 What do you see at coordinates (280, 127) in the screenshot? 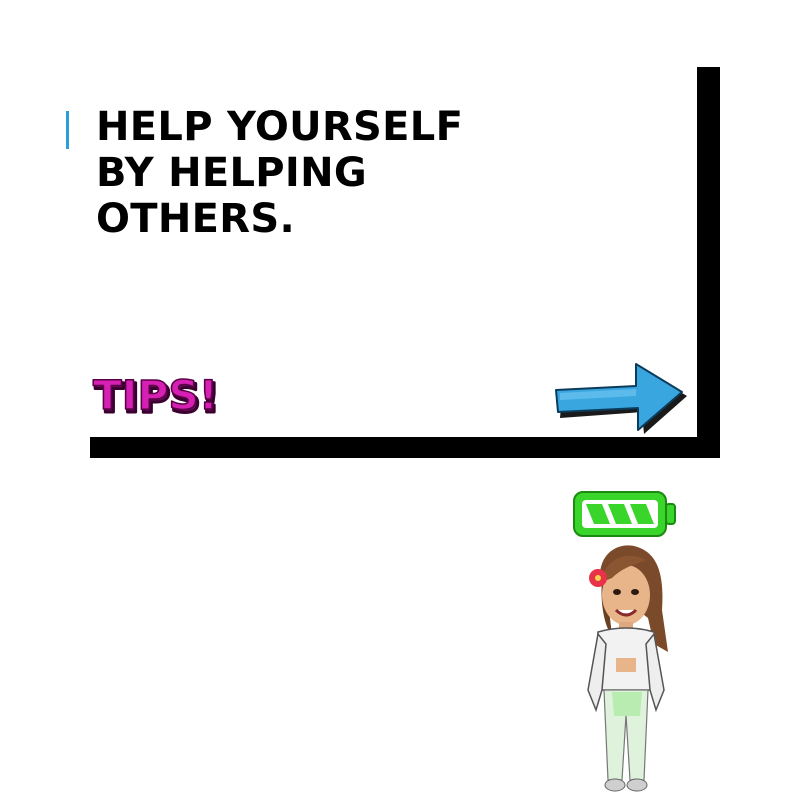
I see `headline-line-1: HELP YOURSELF` at bounding box center [280, 127].